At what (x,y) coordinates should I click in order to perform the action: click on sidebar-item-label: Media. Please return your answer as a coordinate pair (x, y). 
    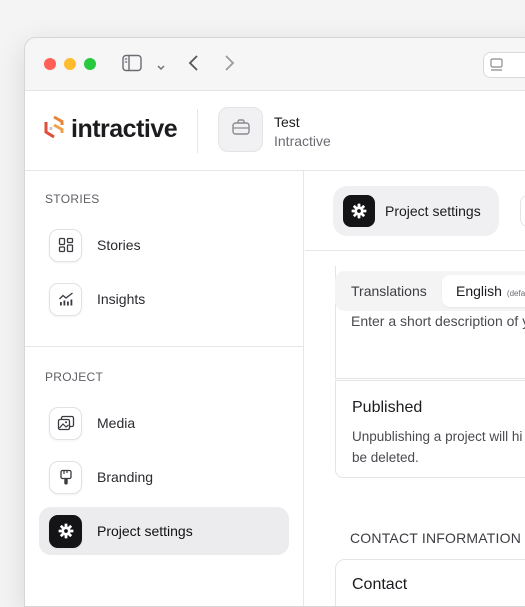
    Looking at the image, I should click on (116, 423).